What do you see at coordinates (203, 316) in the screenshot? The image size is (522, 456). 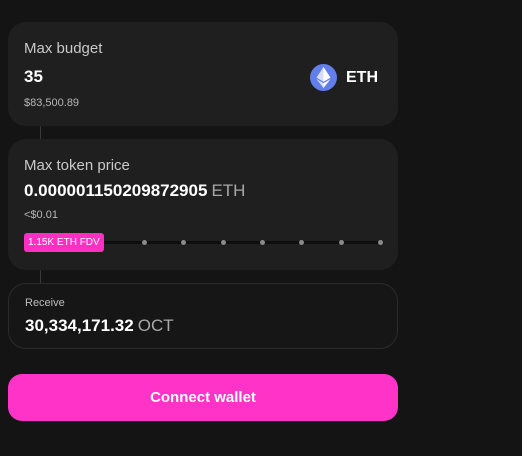 I see `receive-card: Receive 30,334,171.32 OCT` at bounding box center [203, 316].